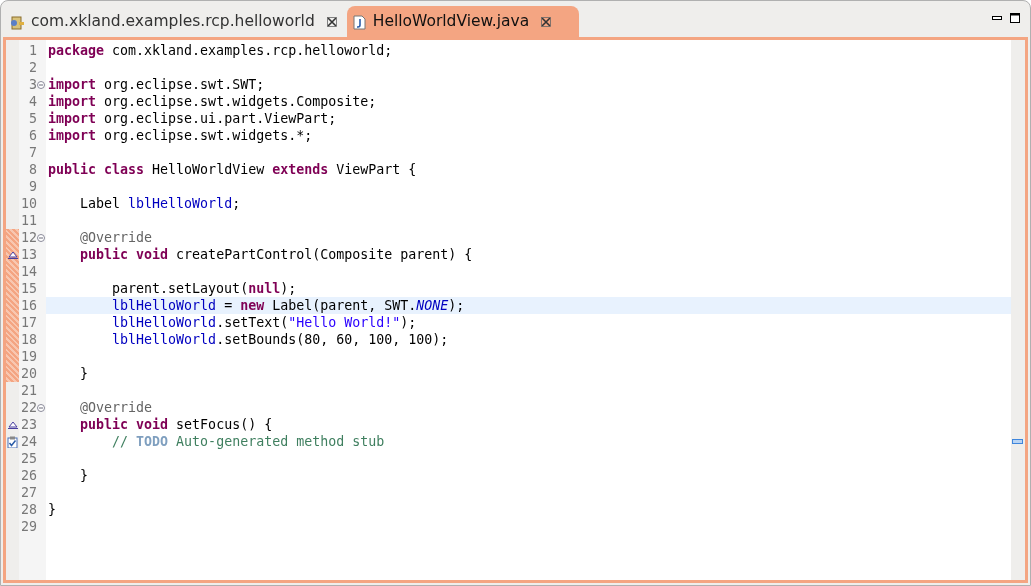 The image size is (1031, 586). Describe the element at coordinates (358, 21) in the screenshot. I see `java-file-icon` at that location.